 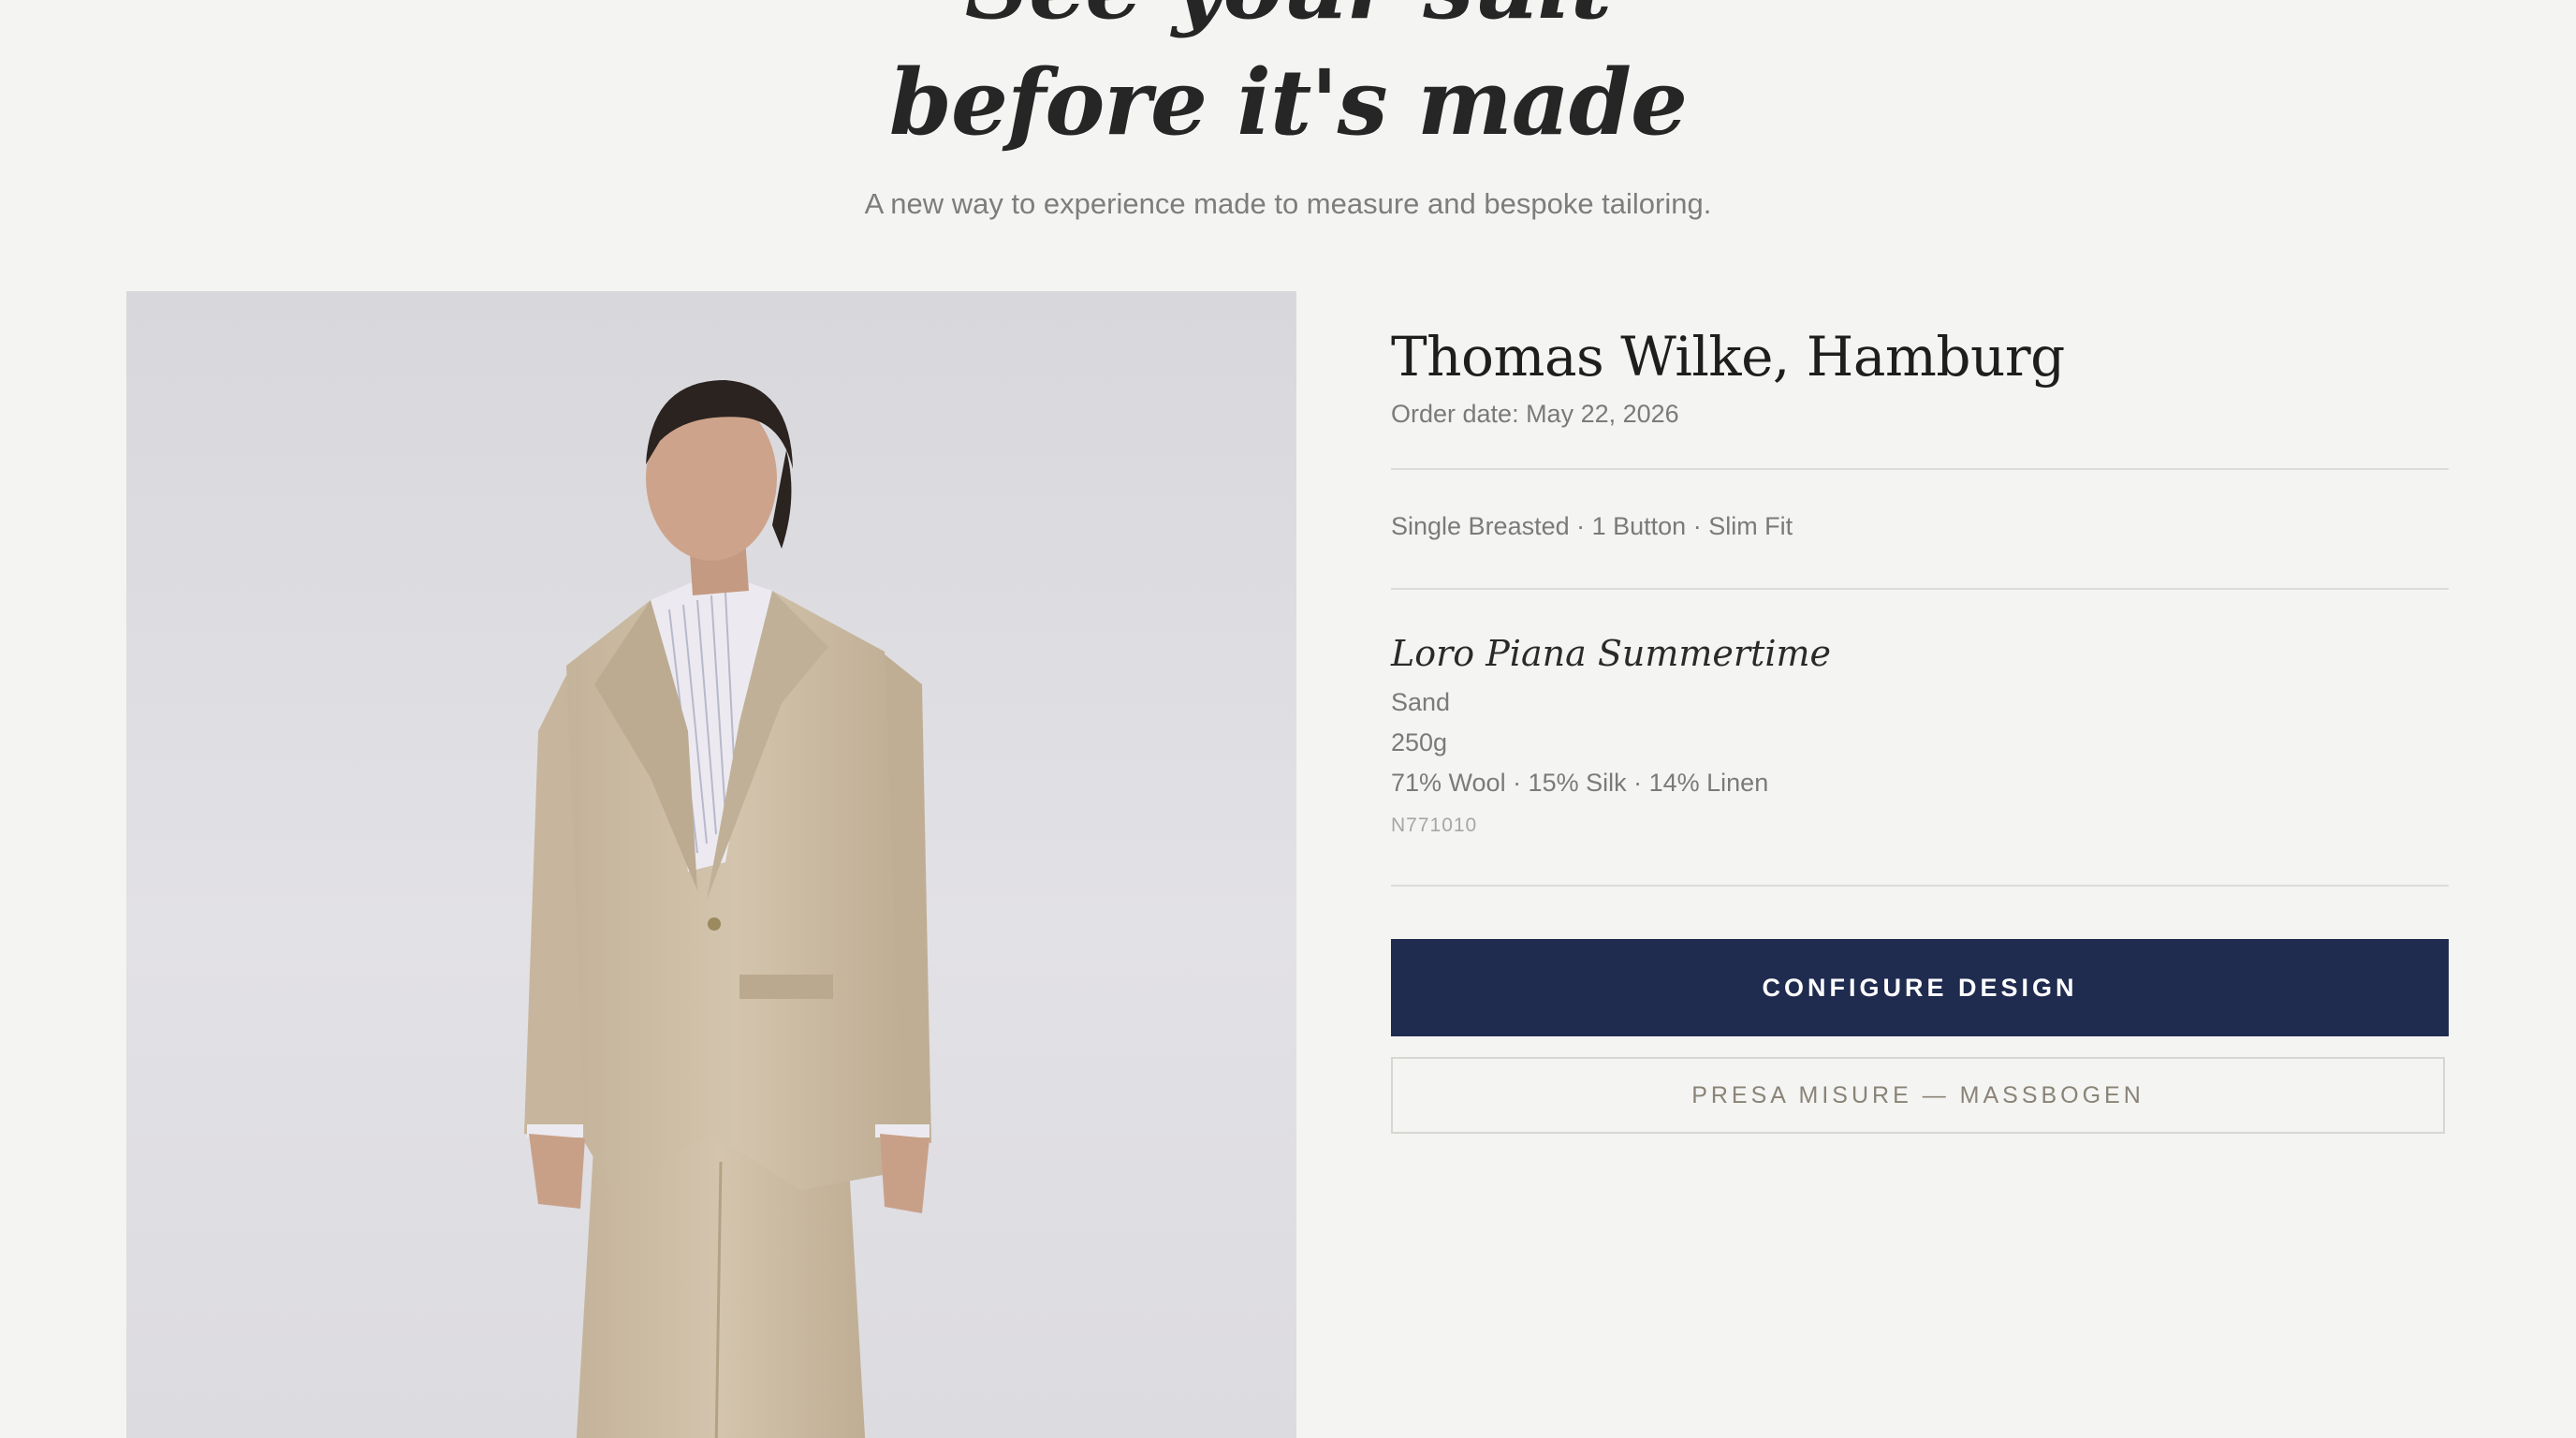 What do you see at coordinates (1535, 414) in the screenshot?
I see `order-date: Order date: May 22, 2026` at bounding box center [1535, 414].